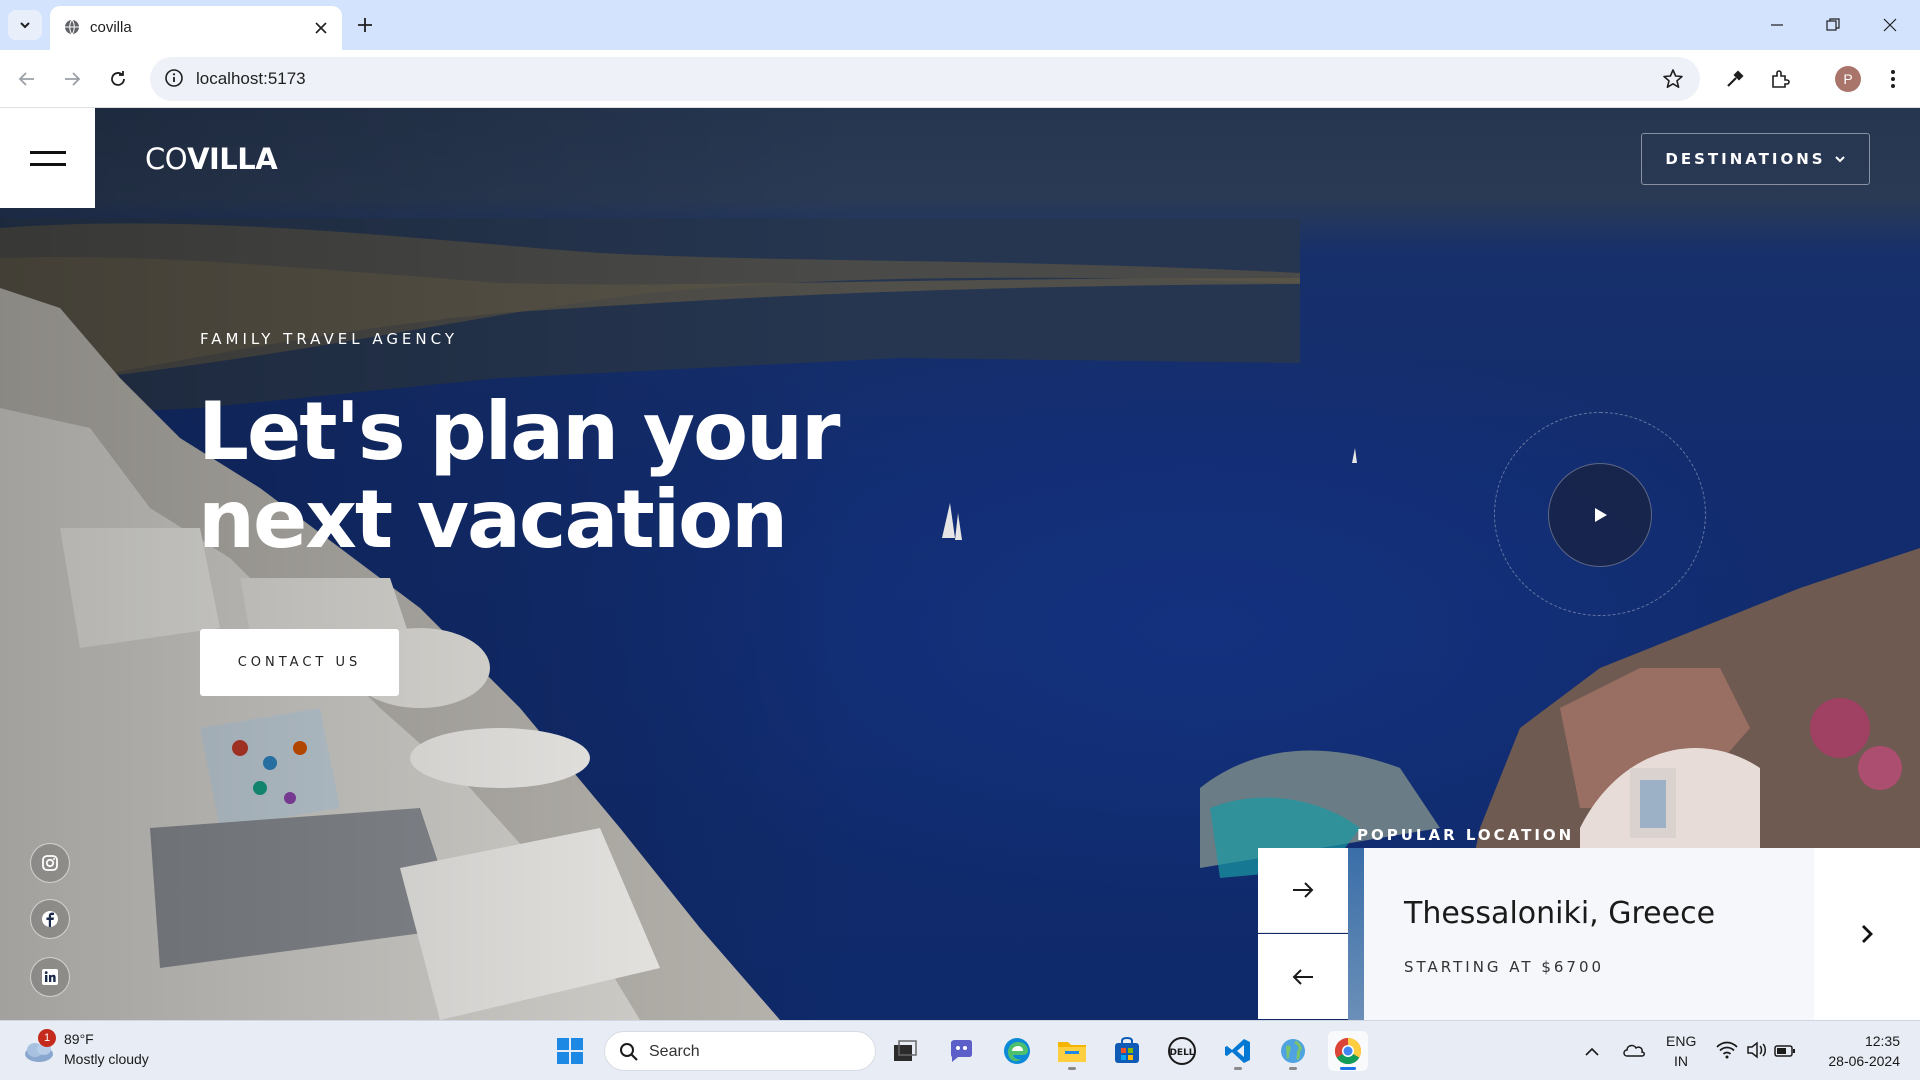 This screenshot has width=1920, height=1080. I want to click on language-indicator-line1: ENG, so click(1681, 1041).